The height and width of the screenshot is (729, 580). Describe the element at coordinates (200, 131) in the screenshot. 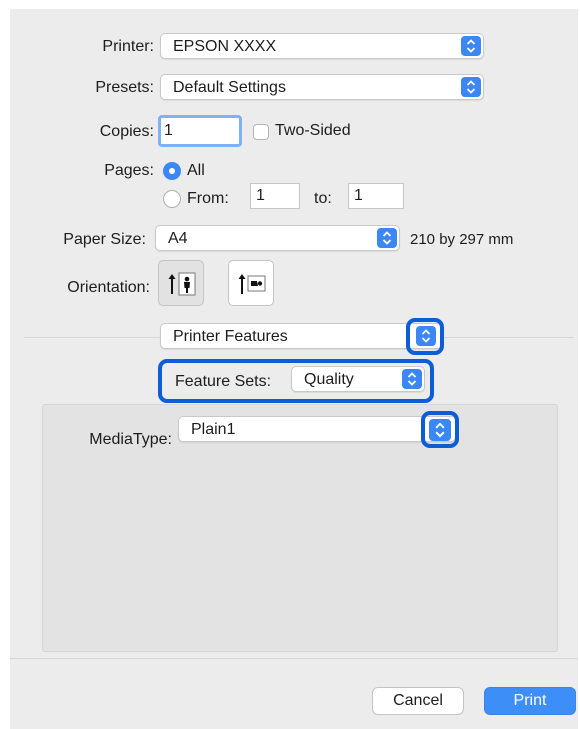

I see `copies-field: 1` at that location.